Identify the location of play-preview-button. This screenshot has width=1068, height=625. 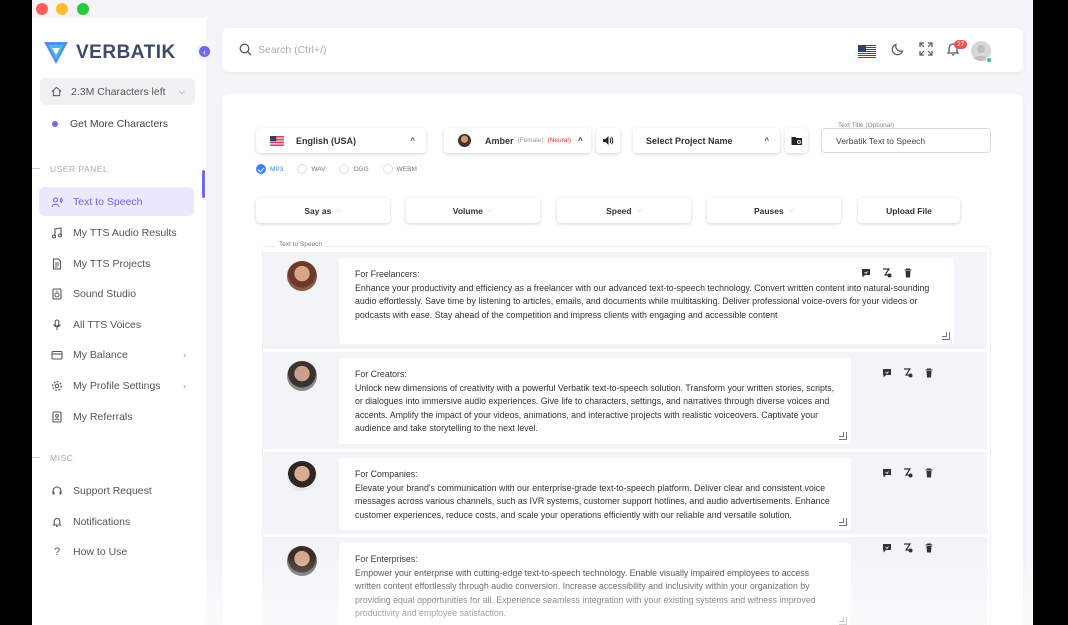
(608, 140).